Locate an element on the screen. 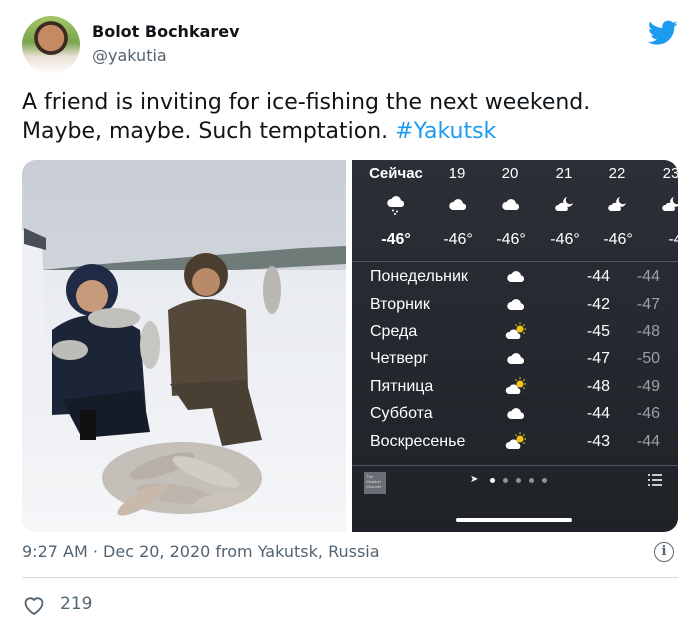  day-name: Среда is located at coordinates (394, 331).